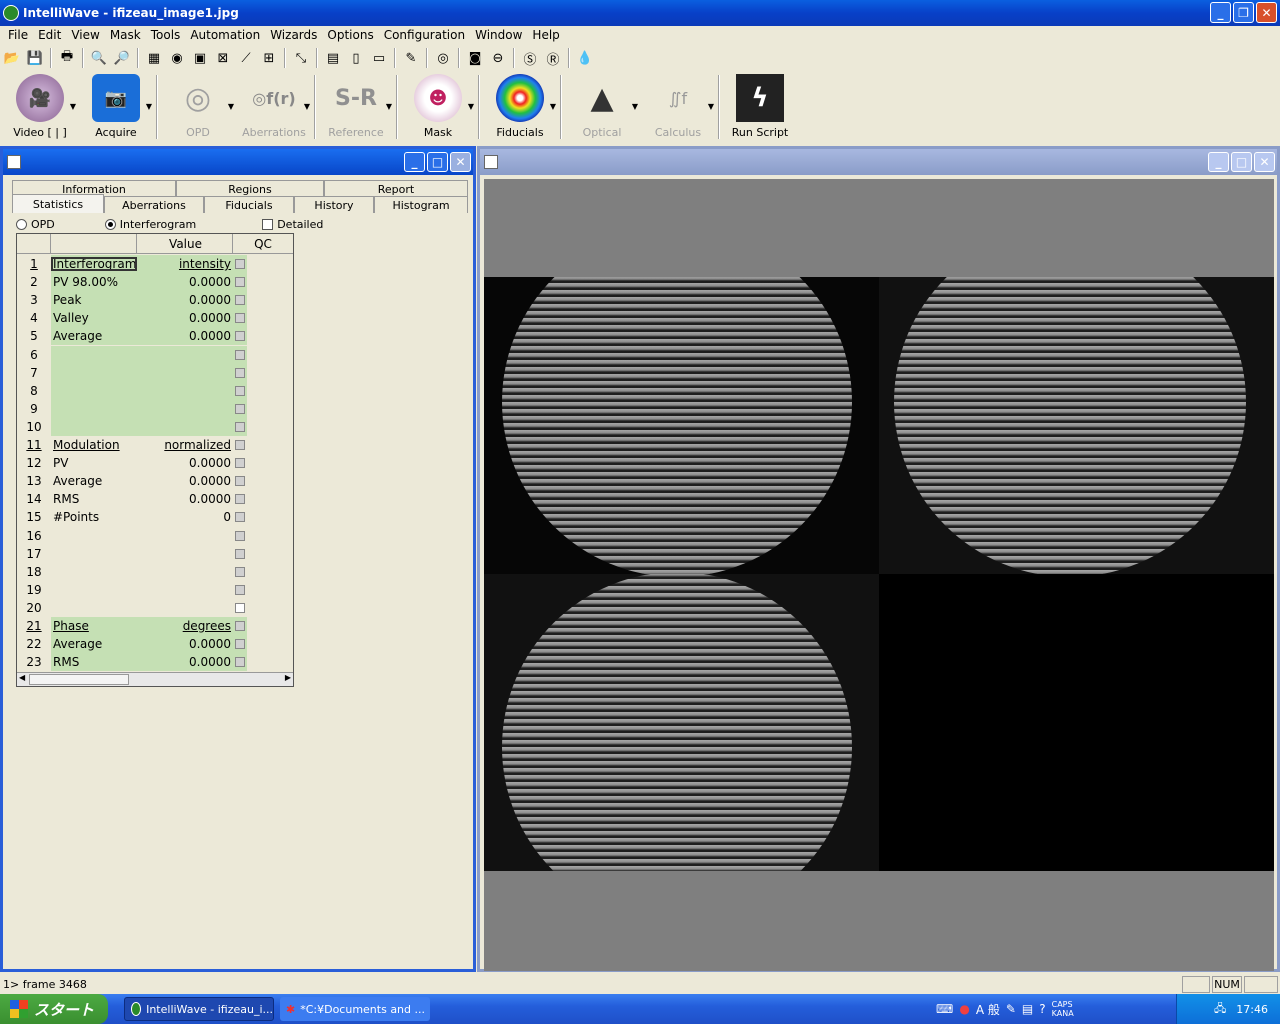 The image size is (1280, 1024). What do you see at coordinates (292, 224) in the screenshot?
I see `detailed-checkbox: Detailed` at bounding box center [292, 224].